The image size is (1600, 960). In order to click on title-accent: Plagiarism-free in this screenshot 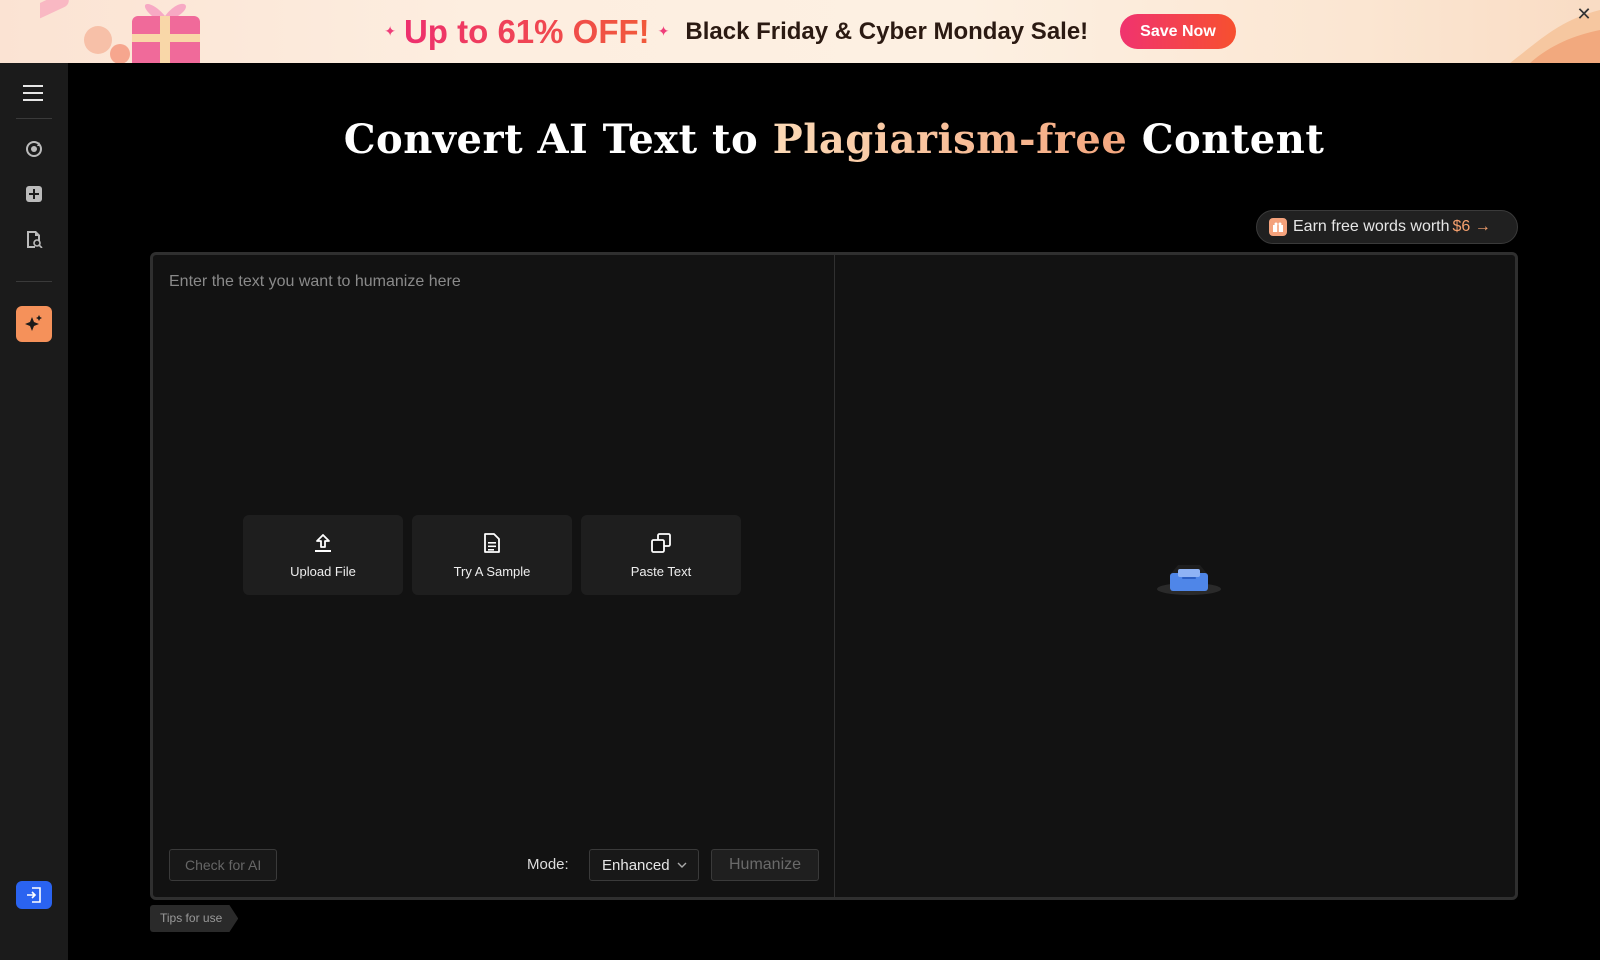, I will do `click(950, 139)`.